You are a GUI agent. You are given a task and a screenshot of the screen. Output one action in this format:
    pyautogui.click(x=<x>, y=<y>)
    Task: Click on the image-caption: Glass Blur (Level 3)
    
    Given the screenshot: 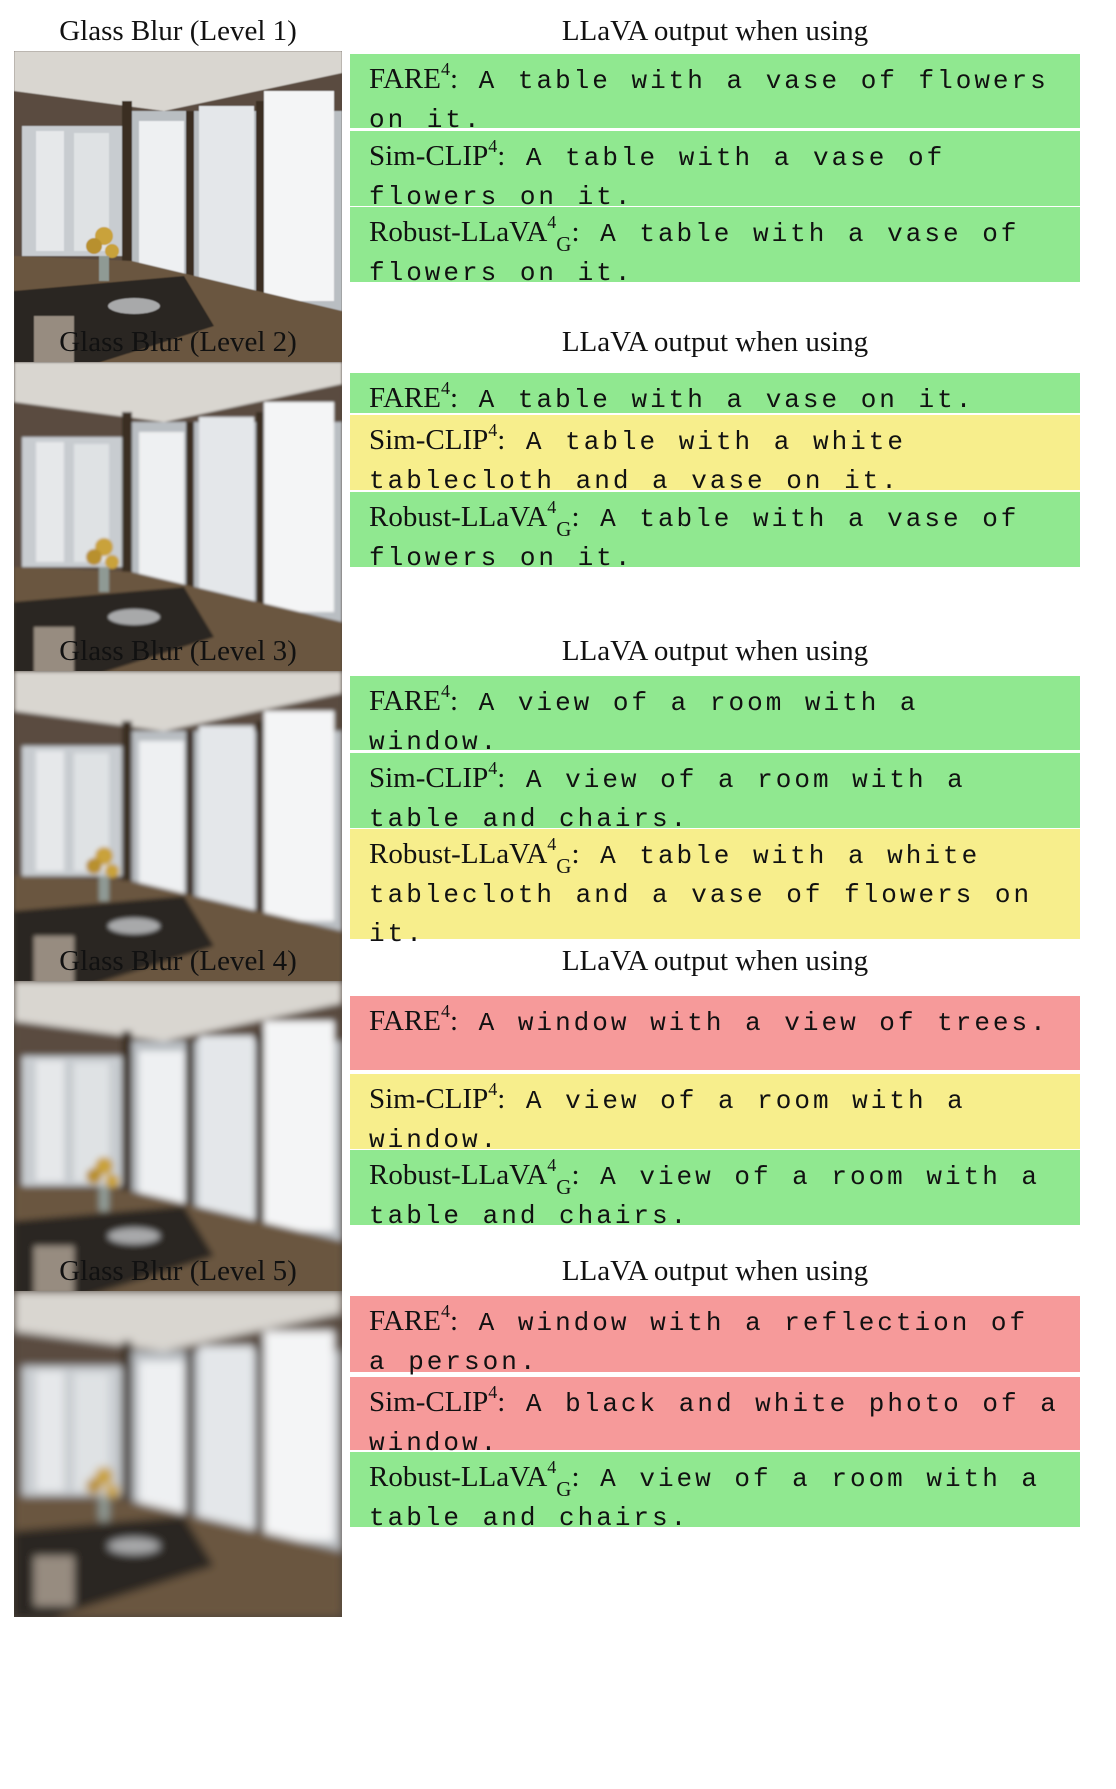 What is the action you would take?
    pyautogui.click(x=178, y=651)
    